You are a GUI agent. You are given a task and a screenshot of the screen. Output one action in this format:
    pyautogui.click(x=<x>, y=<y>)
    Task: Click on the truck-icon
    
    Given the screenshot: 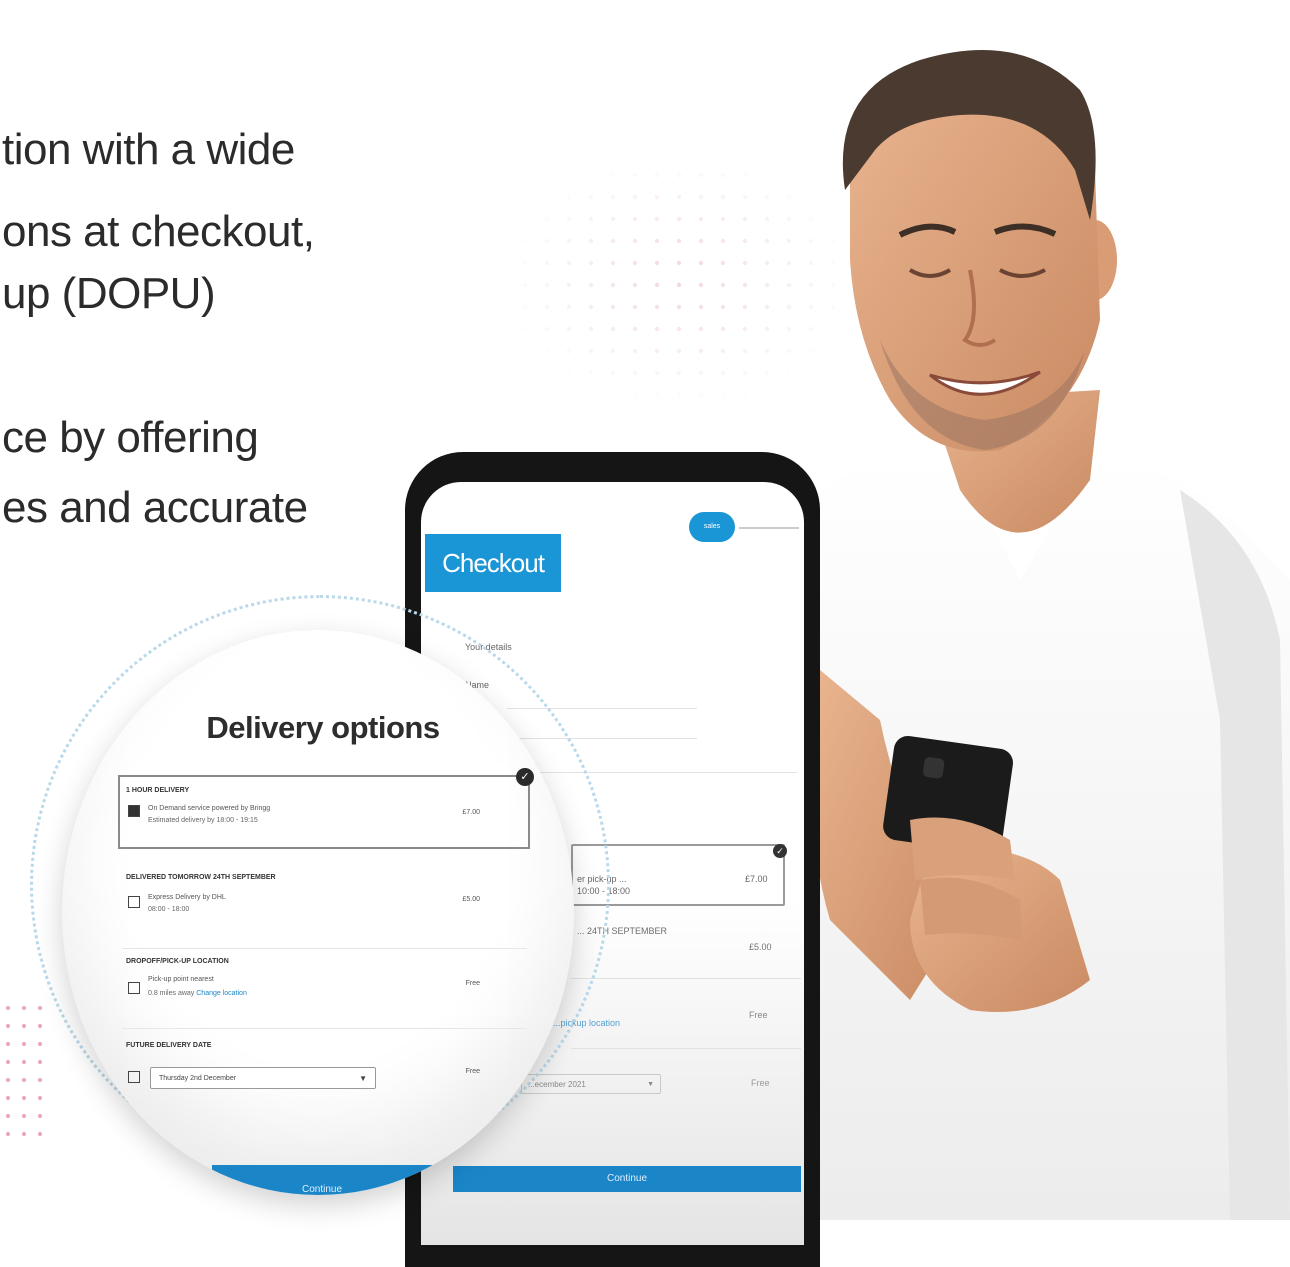 What is the action you would take?
    pyautogui.click(x=134, y=902)
    